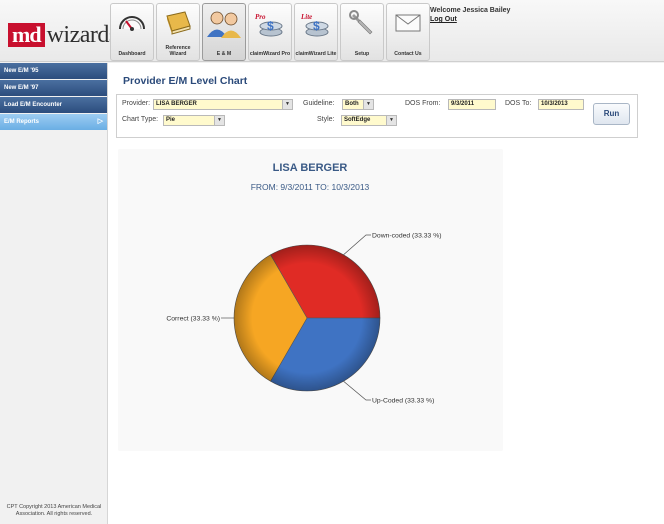 This screenshot has width=664, height=524. I want to click on toolbar-dashboard-label: Dashboard, so click(132, 54).